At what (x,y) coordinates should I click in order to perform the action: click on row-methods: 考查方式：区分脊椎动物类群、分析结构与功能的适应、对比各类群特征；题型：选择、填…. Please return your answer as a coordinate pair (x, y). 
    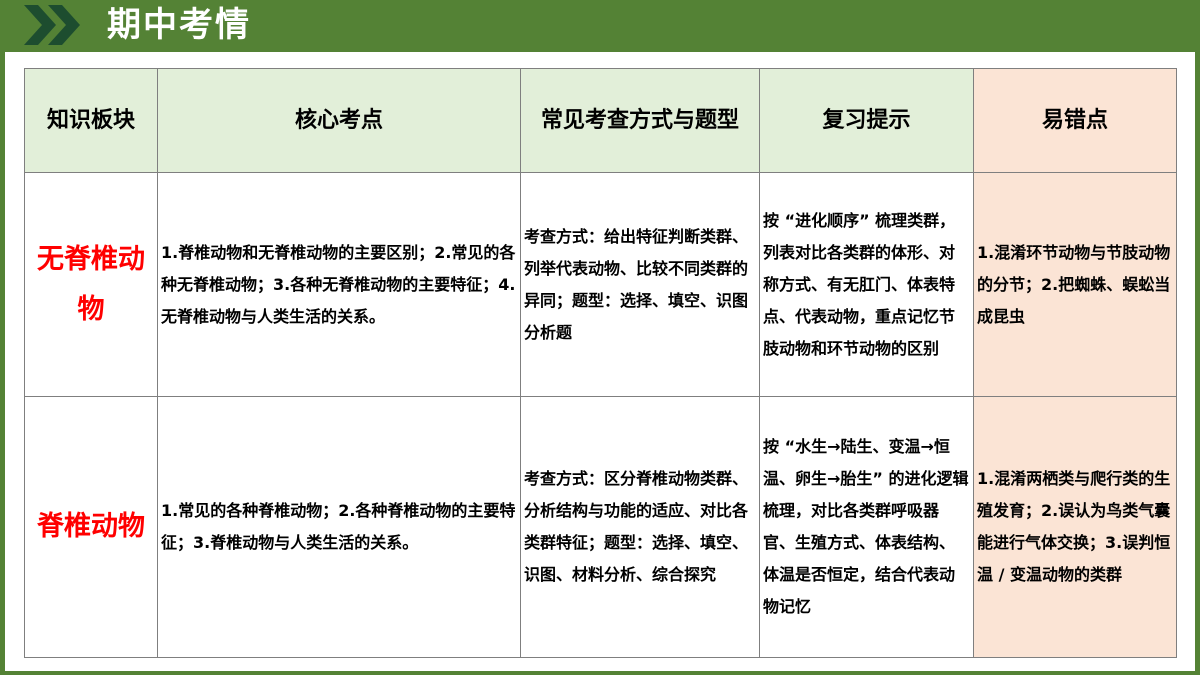
    Looking at the image, I should click on (640, 527).